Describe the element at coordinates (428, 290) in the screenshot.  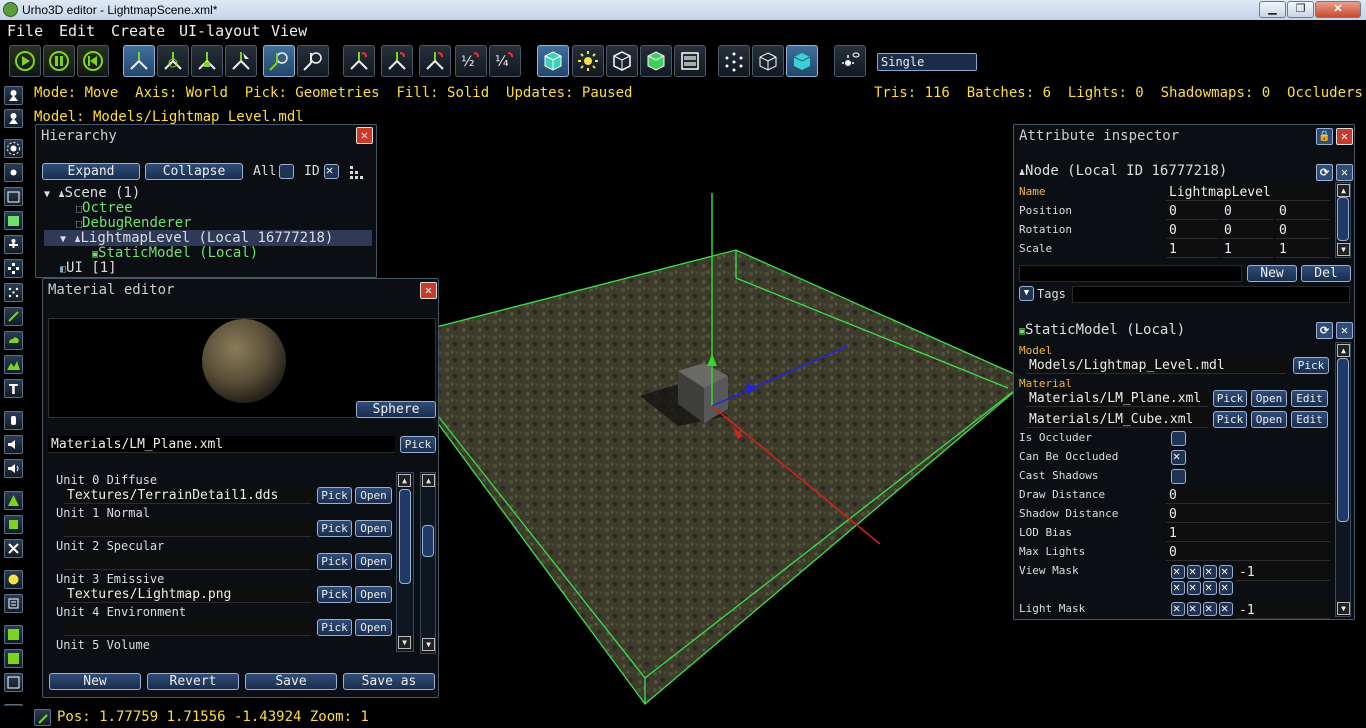
I see `material-editor-close-button: ✕` at that location.